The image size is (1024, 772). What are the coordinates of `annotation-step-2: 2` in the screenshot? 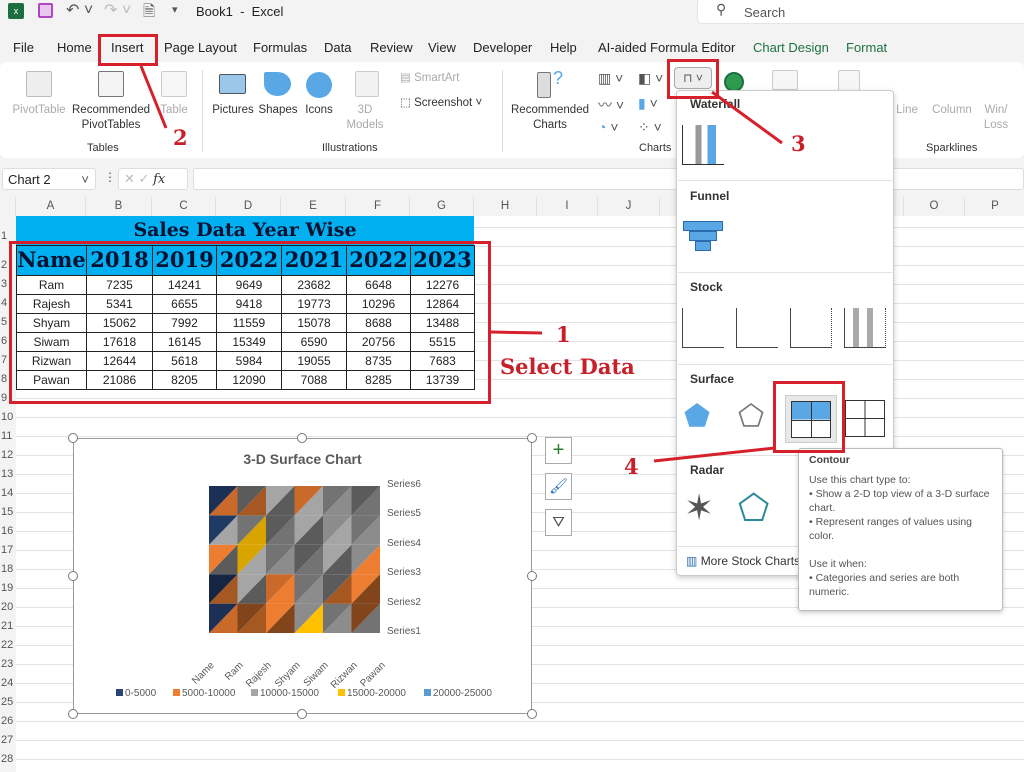 It's located at (180, 137).